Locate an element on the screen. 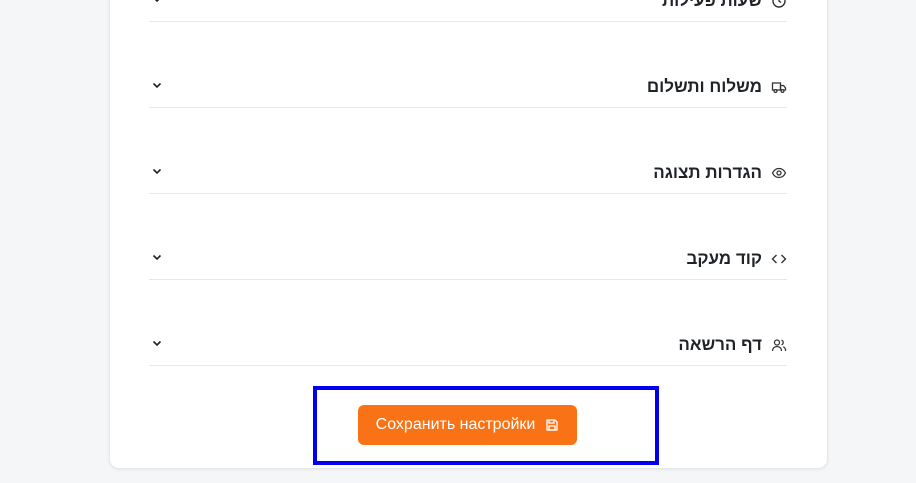 This screenshot has width=916, height=483. section-shipping-payment: משלוח ותשלום is located at coordinates (468, 87).